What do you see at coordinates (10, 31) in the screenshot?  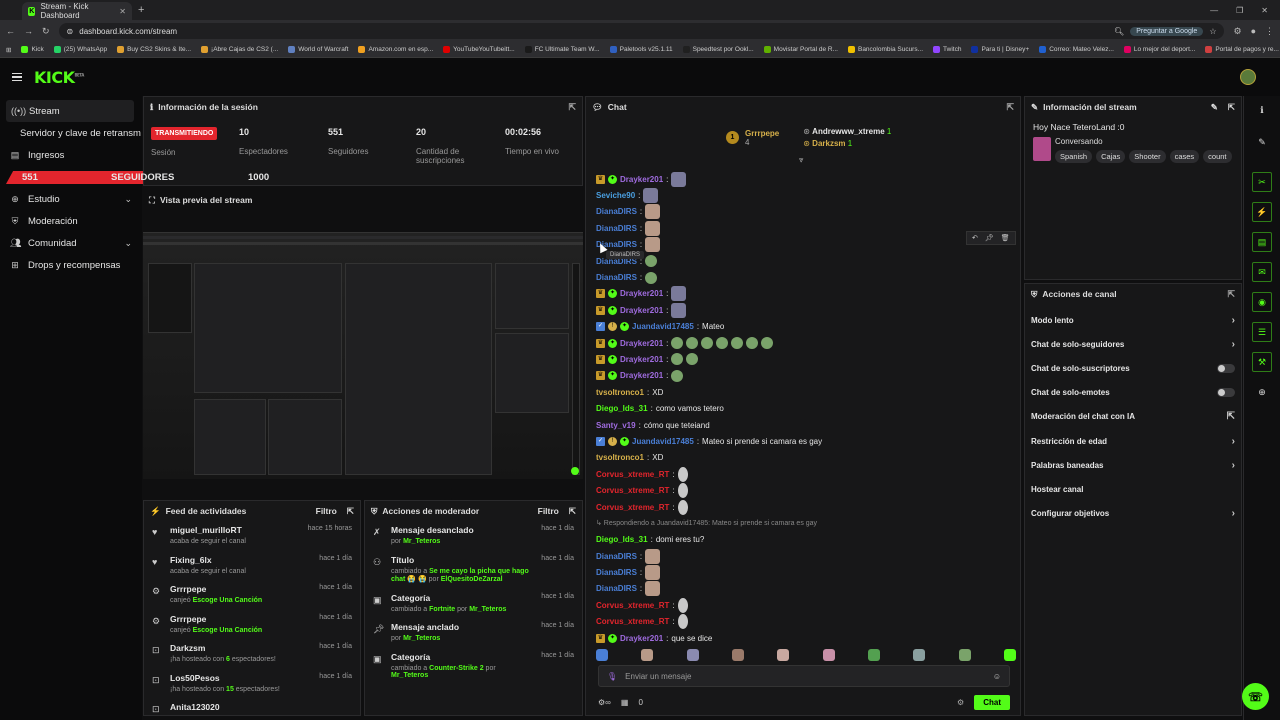 I see `back-icon: ←` at bounding box center [10, 31].